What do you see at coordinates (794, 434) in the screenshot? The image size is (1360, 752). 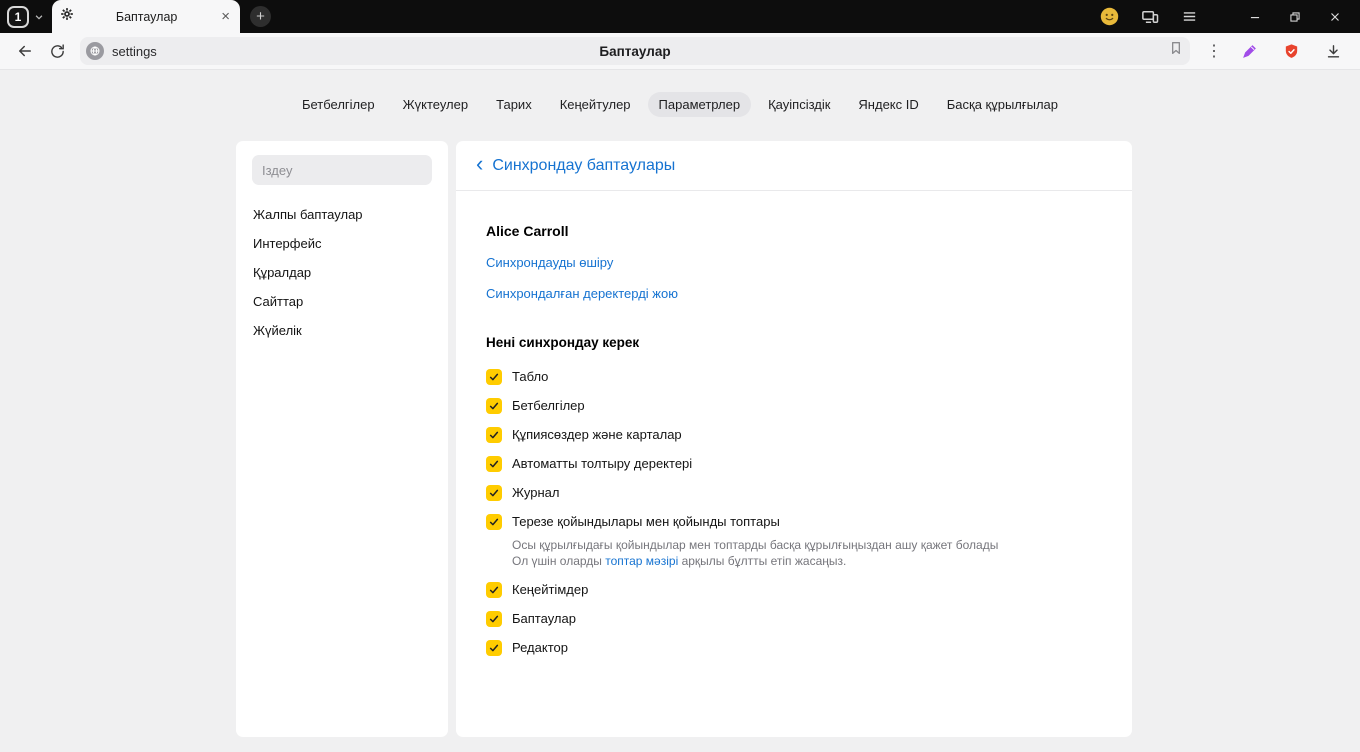 I see `sync-option-passwords: Құпиясөздер және карталар` at bounding box center [794, 434].